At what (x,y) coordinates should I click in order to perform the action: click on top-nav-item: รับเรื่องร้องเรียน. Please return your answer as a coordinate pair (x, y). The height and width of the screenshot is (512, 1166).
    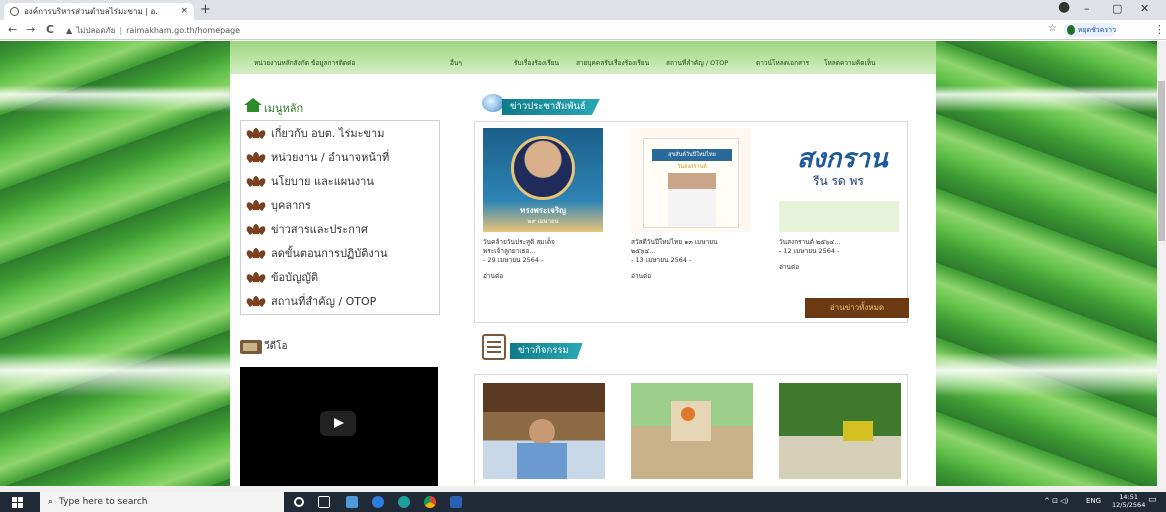
    Looking at the image, I should click on (536, 63).